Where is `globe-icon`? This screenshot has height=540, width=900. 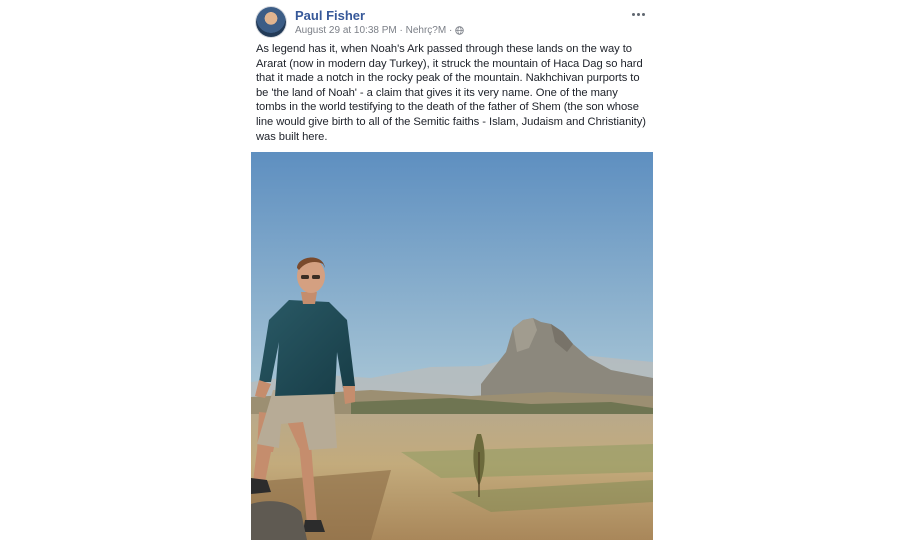
globe-icon is located at coordinates (460, 30).